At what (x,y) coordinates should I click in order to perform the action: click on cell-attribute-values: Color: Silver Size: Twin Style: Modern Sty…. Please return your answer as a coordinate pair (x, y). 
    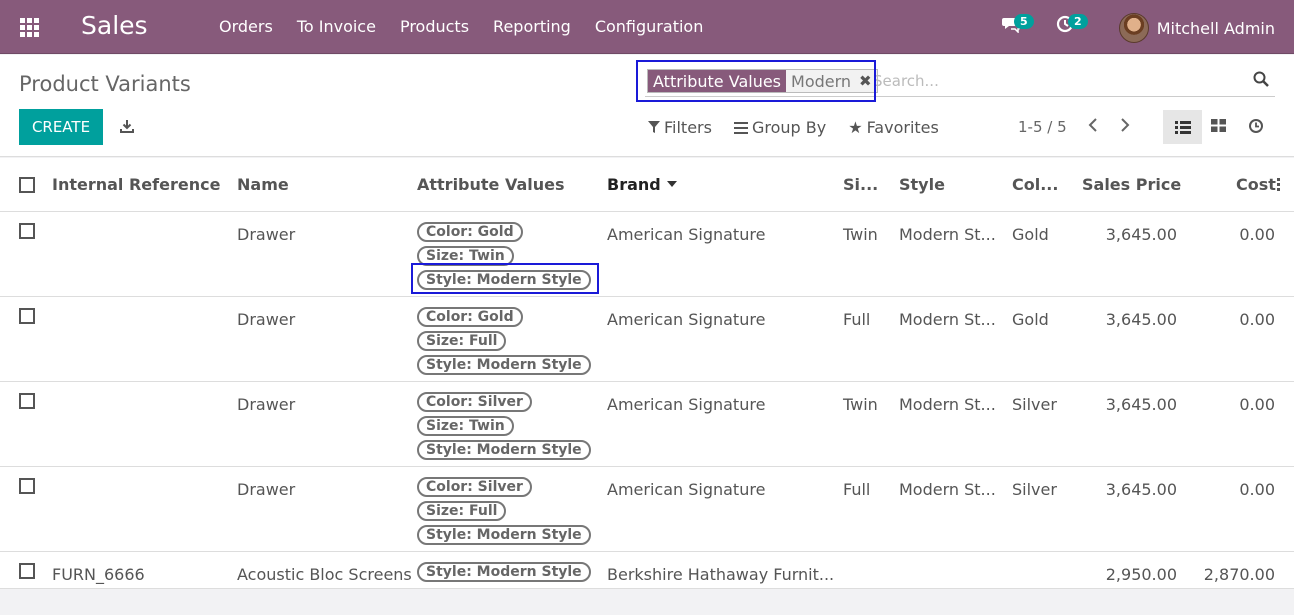
    Looking at the image, I should click on (504, 426).